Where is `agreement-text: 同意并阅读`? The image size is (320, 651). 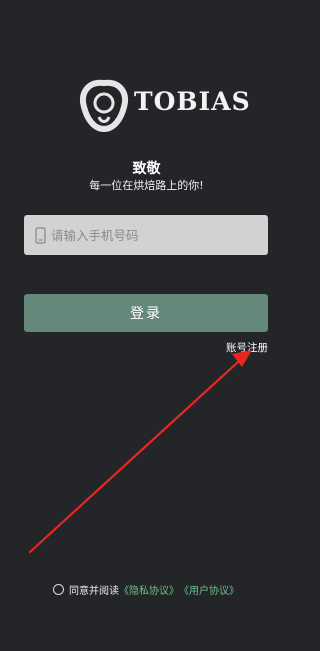
agreement-text: 同意并阅读 is located at coordinates (94, 591).